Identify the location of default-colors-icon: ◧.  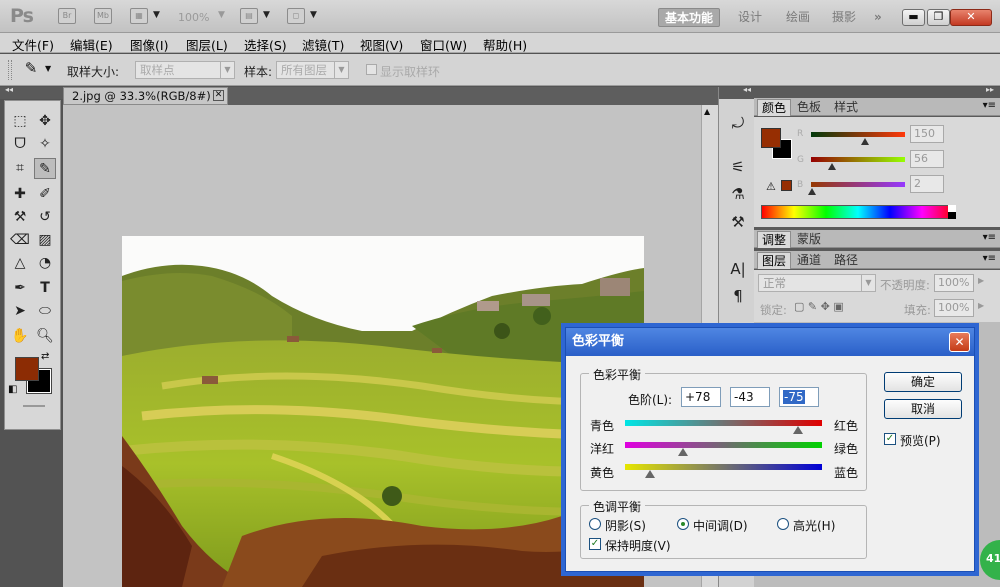
(12, 389).